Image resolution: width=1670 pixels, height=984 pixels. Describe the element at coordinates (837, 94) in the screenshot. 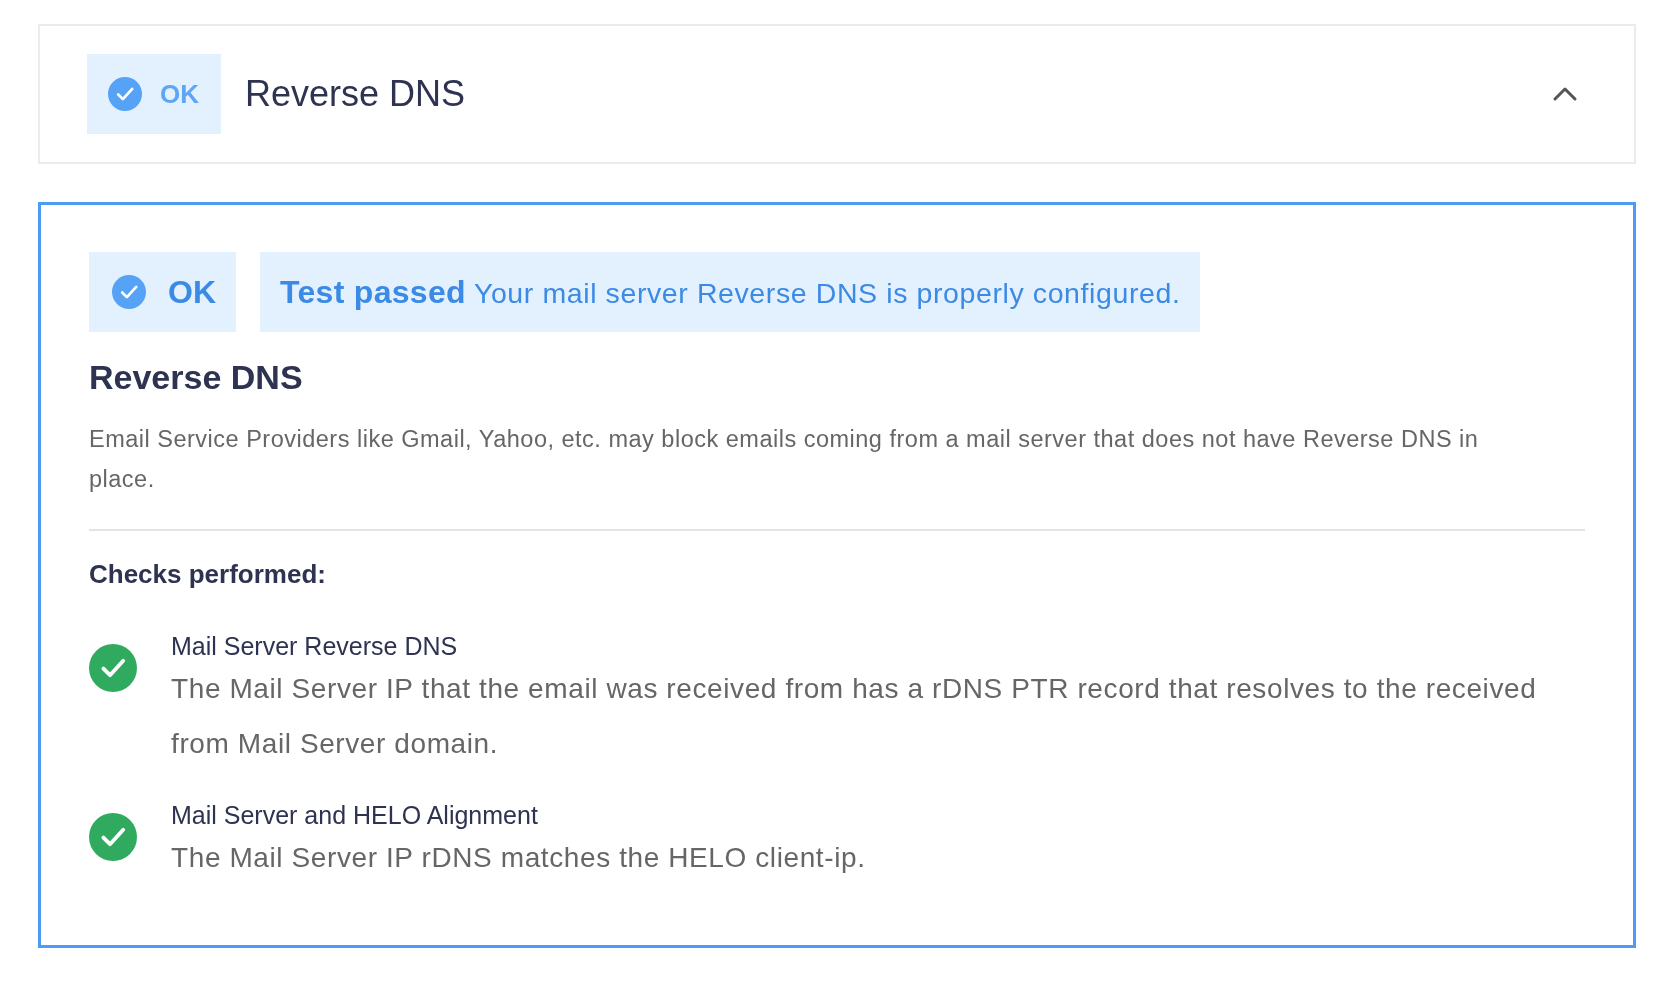

I see `section-header: OK Reverse DNS` at that location.